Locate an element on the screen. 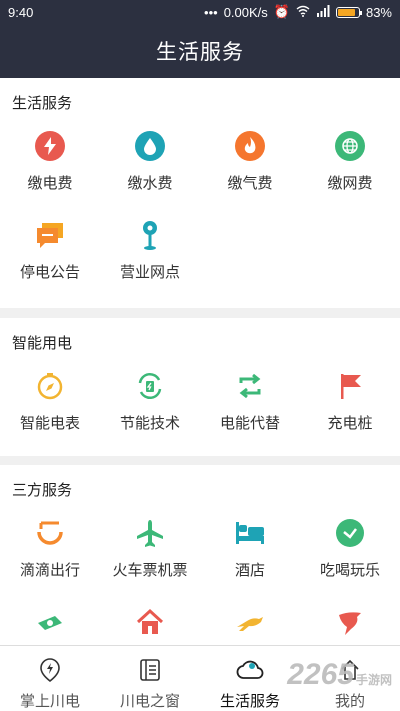 The image size is (400, 711). item-label: 滴滴出行 is located at coordinates (49, 570).